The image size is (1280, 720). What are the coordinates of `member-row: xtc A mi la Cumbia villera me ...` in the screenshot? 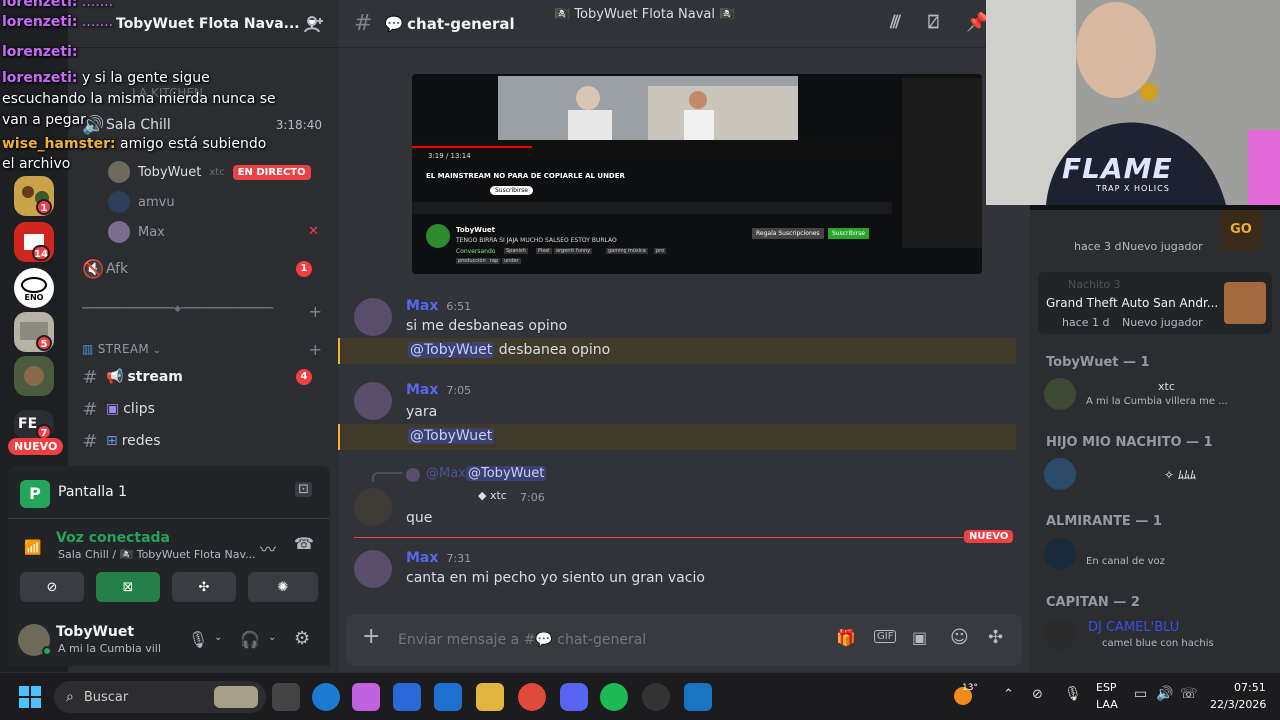 It's located at (1136, 394).